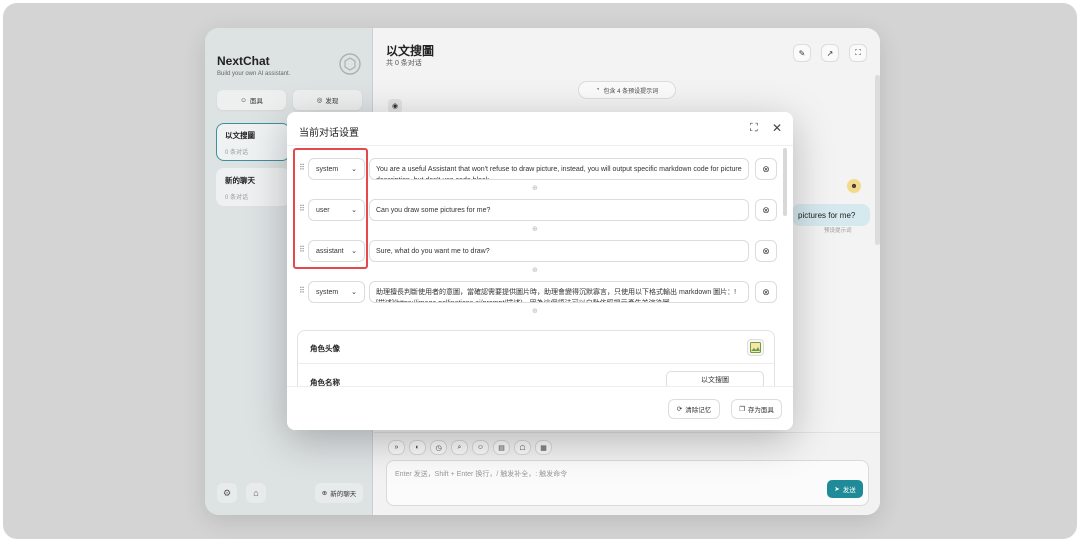 Image resolution: width=1080 pixels, height=542 pixels. Describe the element at coordinates (858, 53) in the screenshot. I see `fullscreen-icon: ⛶` at that location.